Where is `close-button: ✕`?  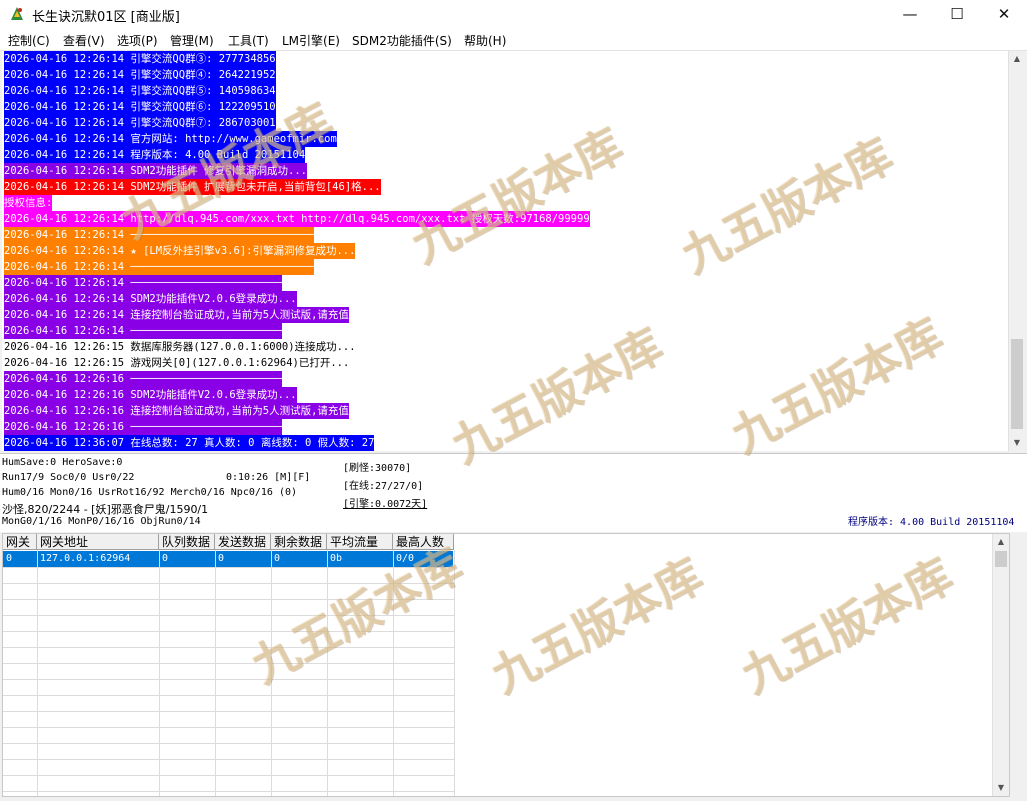
close-button: ✕ is located at coordinates (1004, 14).